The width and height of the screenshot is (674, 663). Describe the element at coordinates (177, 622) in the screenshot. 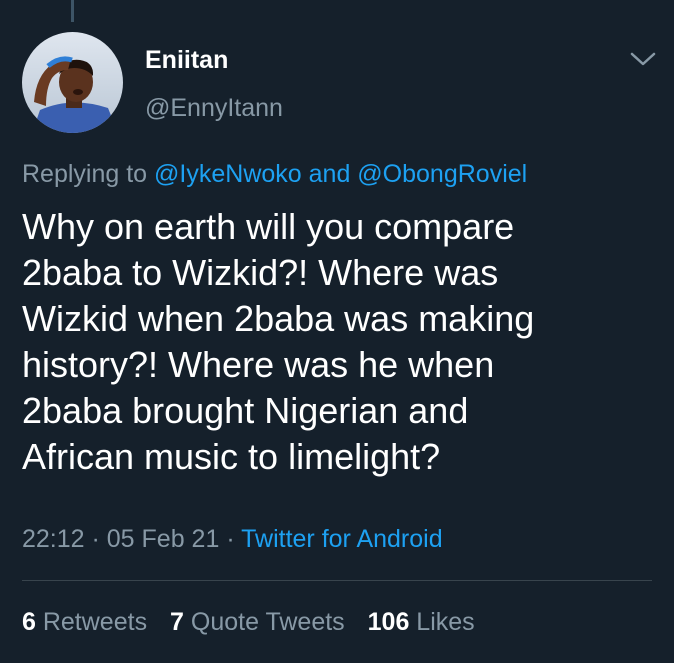

I see `quote-tweets-count: 7` at that location.